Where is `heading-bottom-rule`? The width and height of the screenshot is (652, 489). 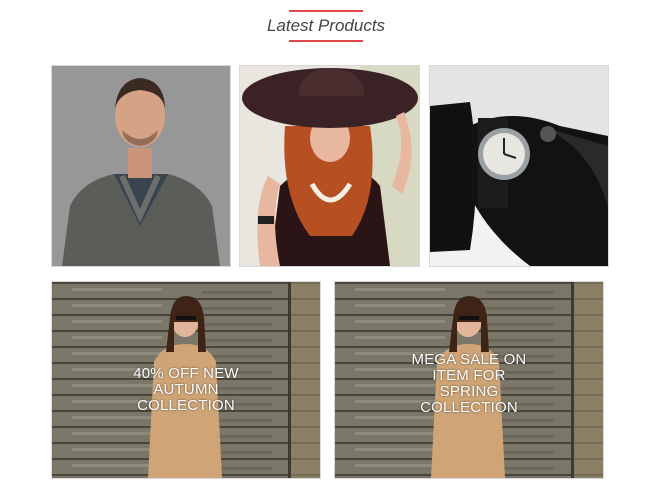 heading-bottom-rule is located at coordinates (326, 41).